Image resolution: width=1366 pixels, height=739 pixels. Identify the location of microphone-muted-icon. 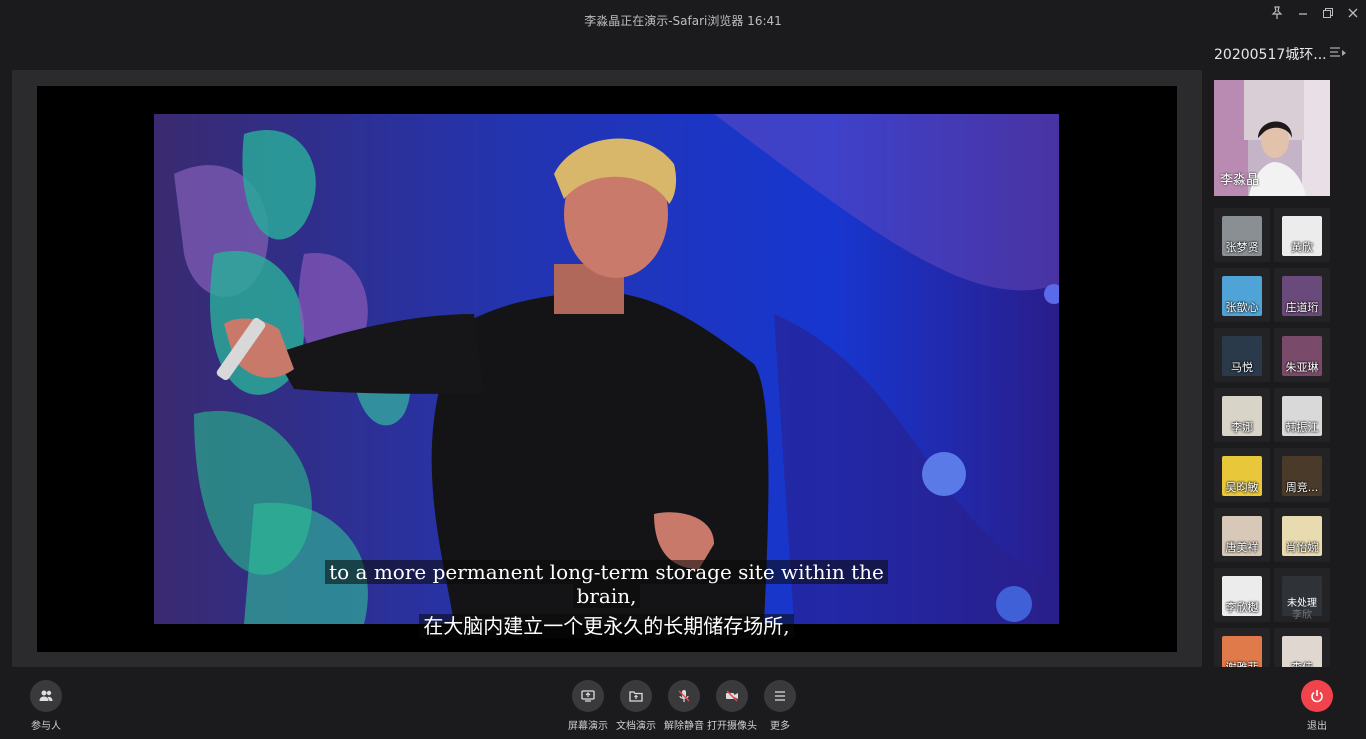
(684, 696).